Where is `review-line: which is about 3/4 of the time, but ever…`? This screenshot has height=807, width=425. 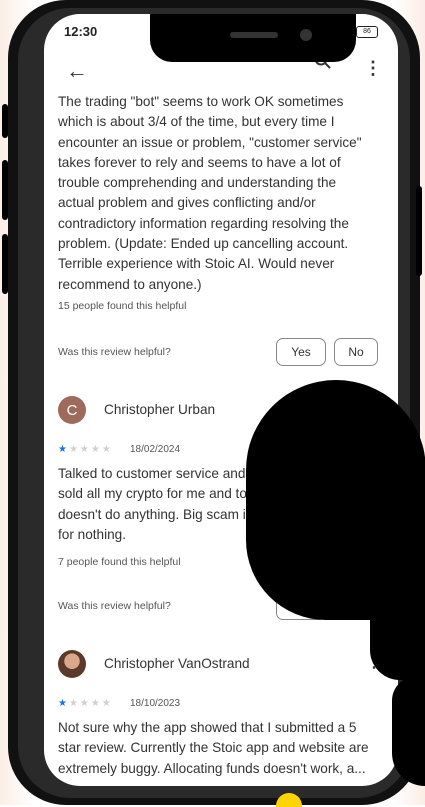
review-line: which is about 3/4 of the time, but ever… is located at coordinates (196, 122).